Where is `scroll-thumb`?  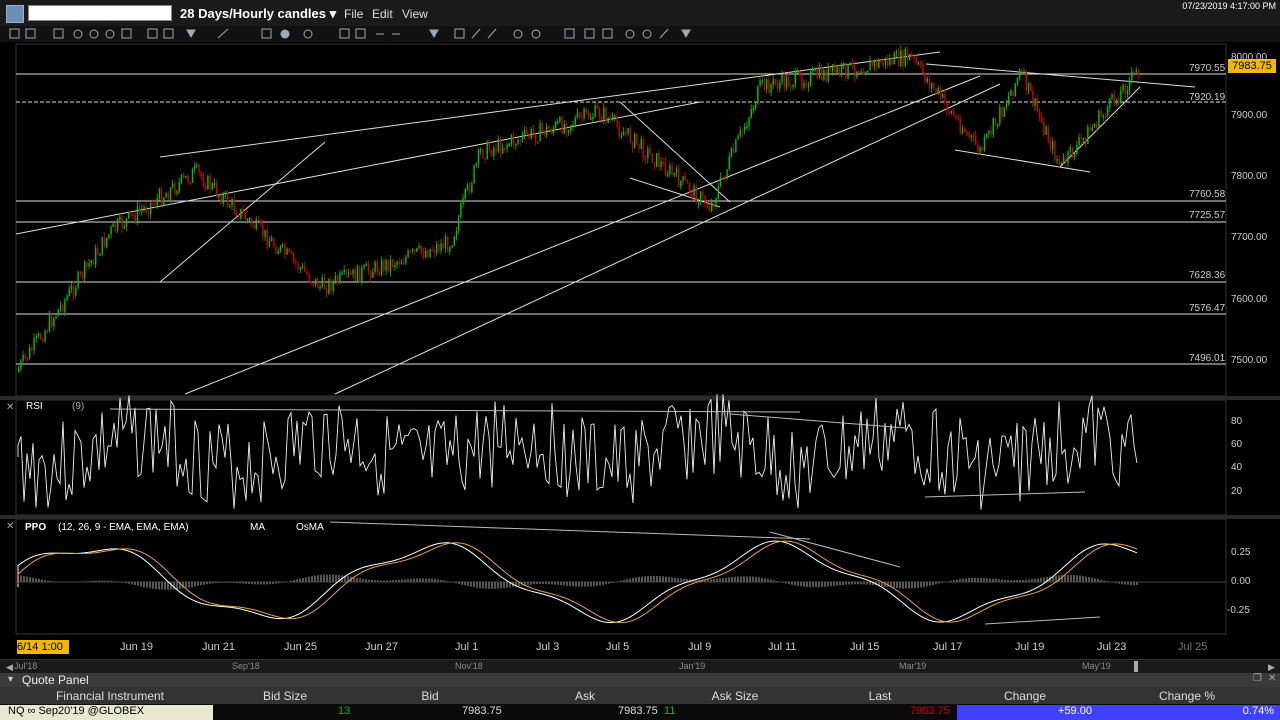
scroll-thumb is located at coordinates (1136, 666).